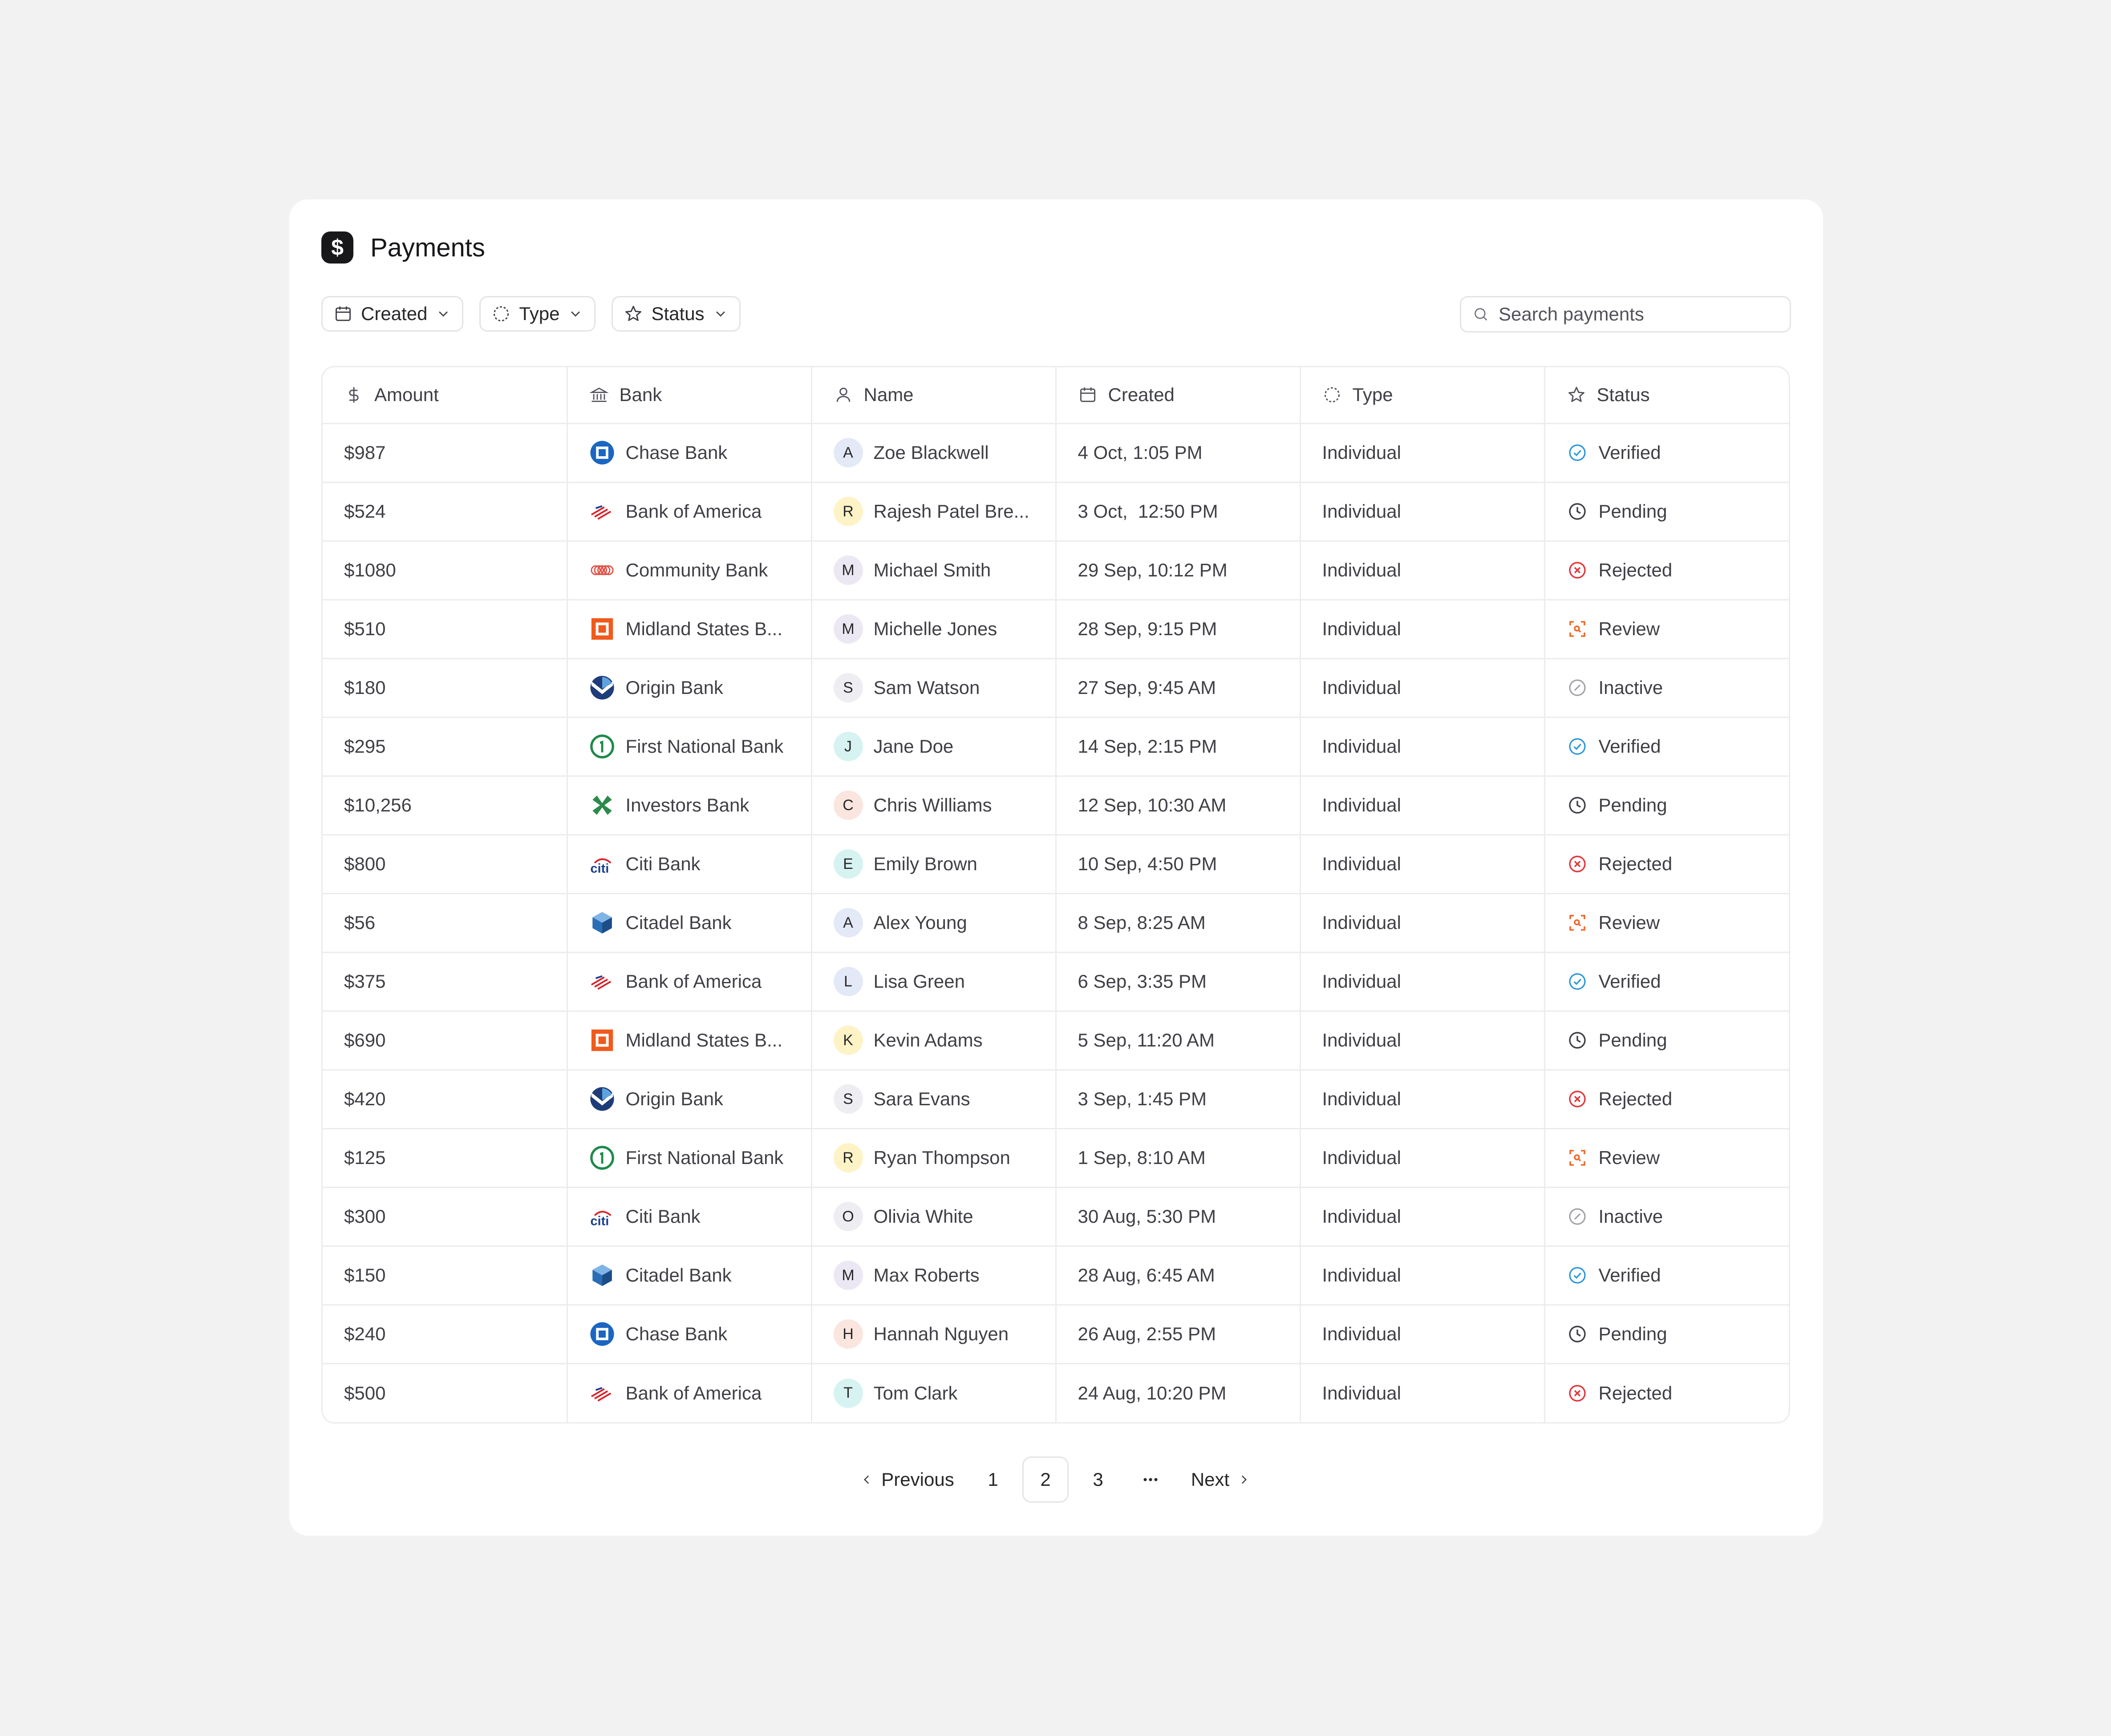 This screenshot has height=1736, width=2111. Describe the element at coordinates (445, 453) in the screenshot. I see `amount-cell: $987` at that location.